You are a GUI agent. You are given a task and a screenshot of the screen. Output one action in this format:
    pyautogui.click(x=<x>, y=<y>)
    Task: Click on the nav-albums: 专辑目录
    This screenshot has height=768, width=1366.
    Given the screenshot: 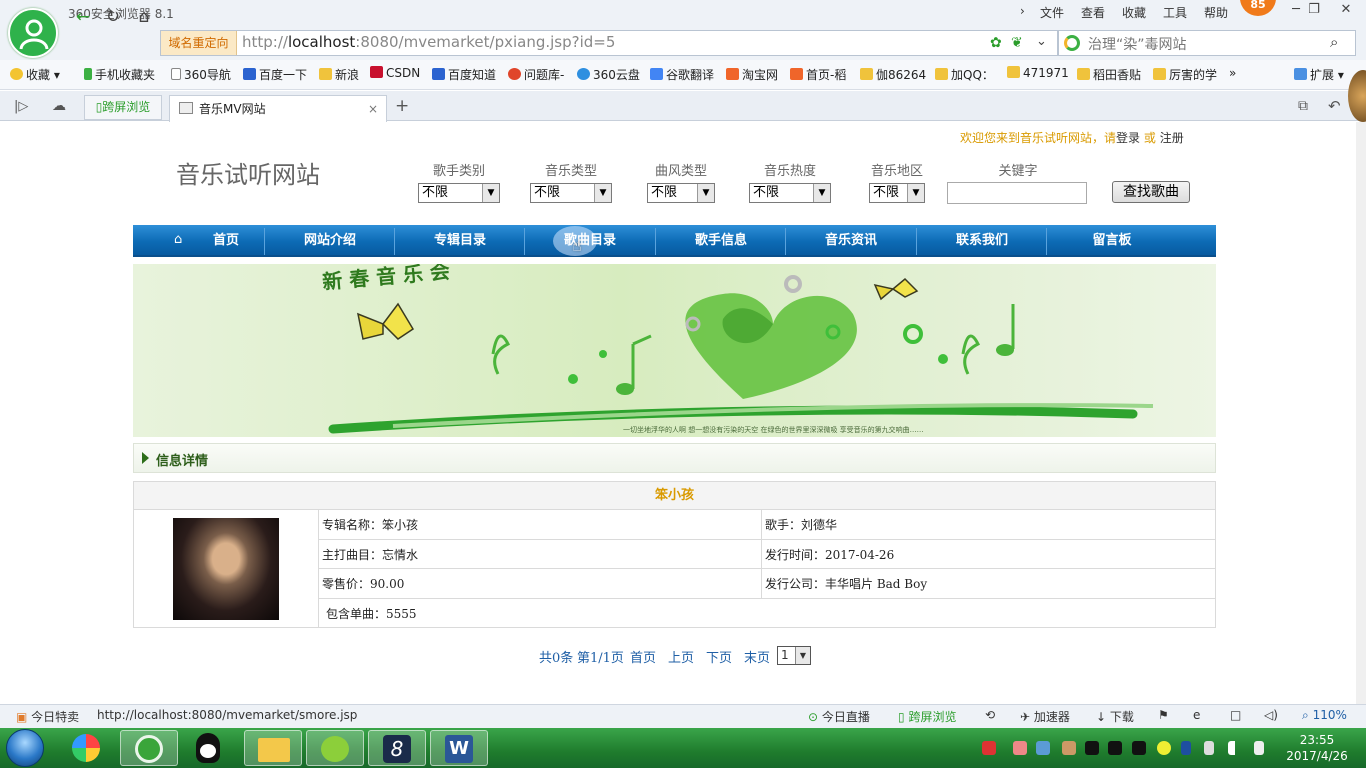 What is the action you would take?
    pyautogui.click(x=460, y=241)
    